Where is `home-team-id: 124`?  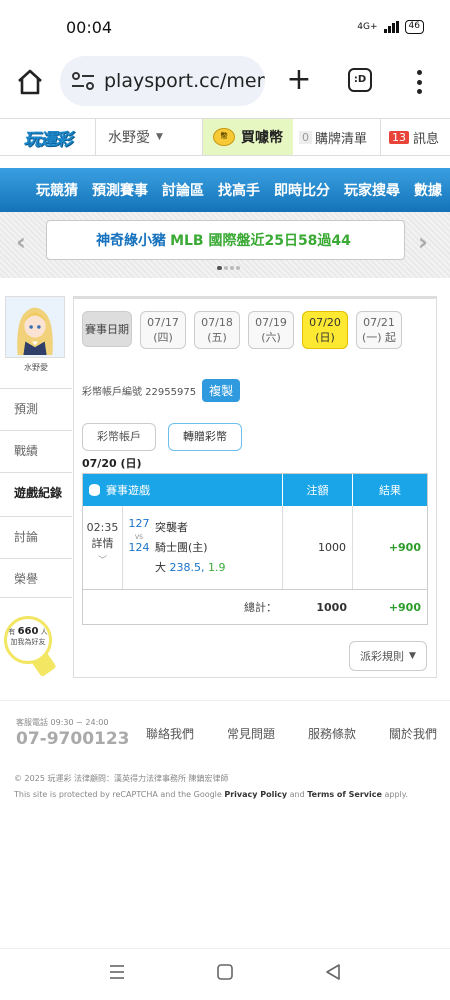
home-team-id: 124 is located at coordinates (139, 547).